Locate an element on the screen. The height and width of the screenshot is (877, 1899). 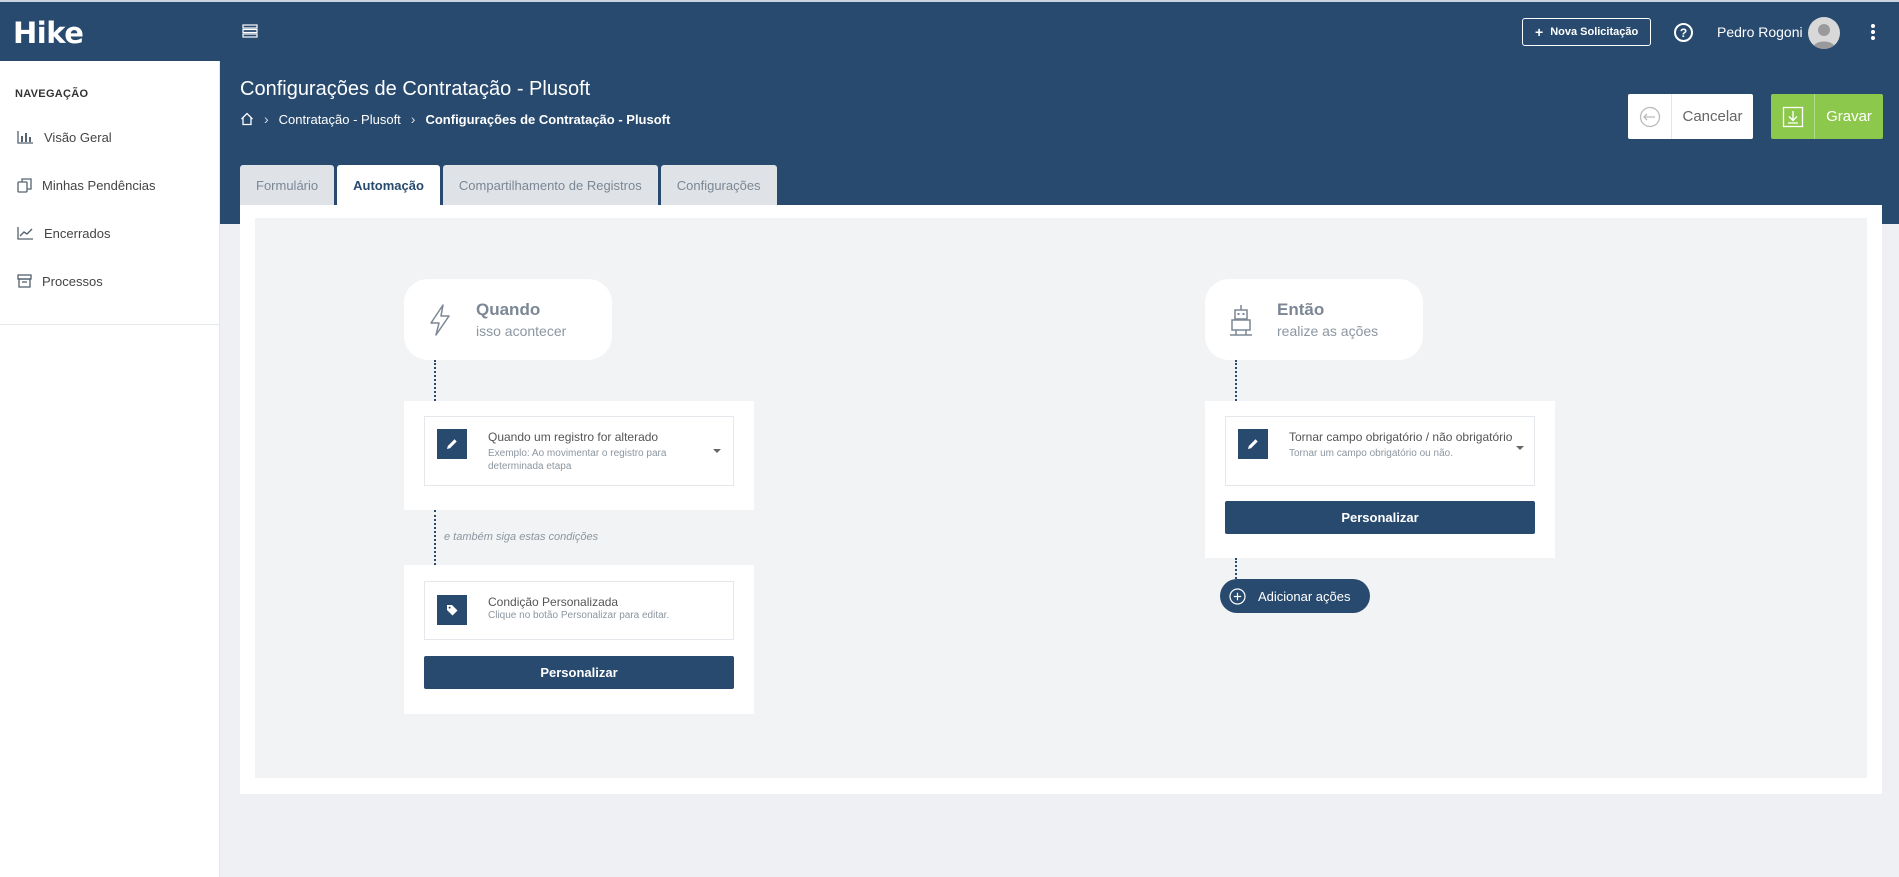
user-name: Pedro Rogoni is located at coordinates (1760, 32).